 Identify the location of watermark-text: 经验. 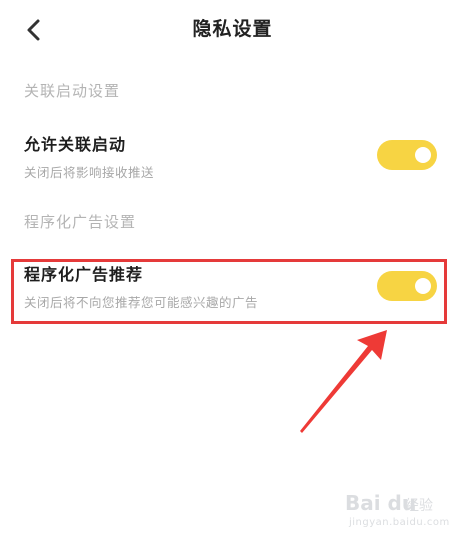
(419, 506).